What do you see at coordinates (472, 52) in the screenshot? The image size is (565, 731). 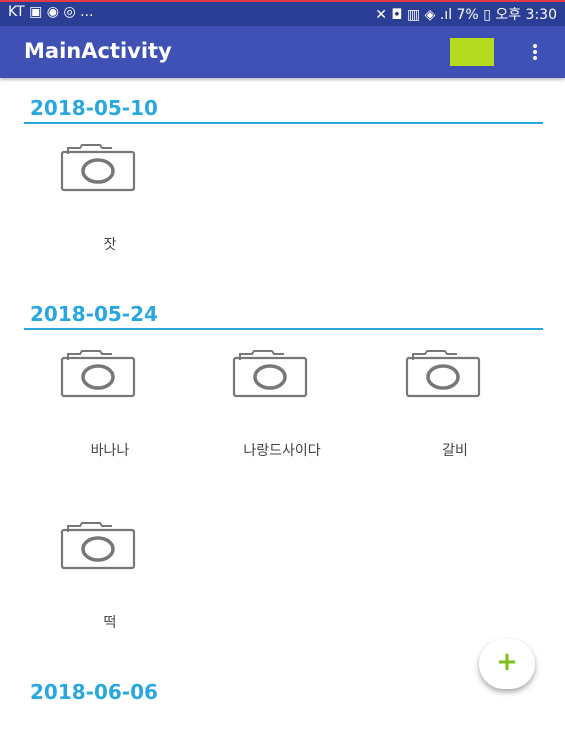 I see `color-swatch` at bounding box center [472, 52].